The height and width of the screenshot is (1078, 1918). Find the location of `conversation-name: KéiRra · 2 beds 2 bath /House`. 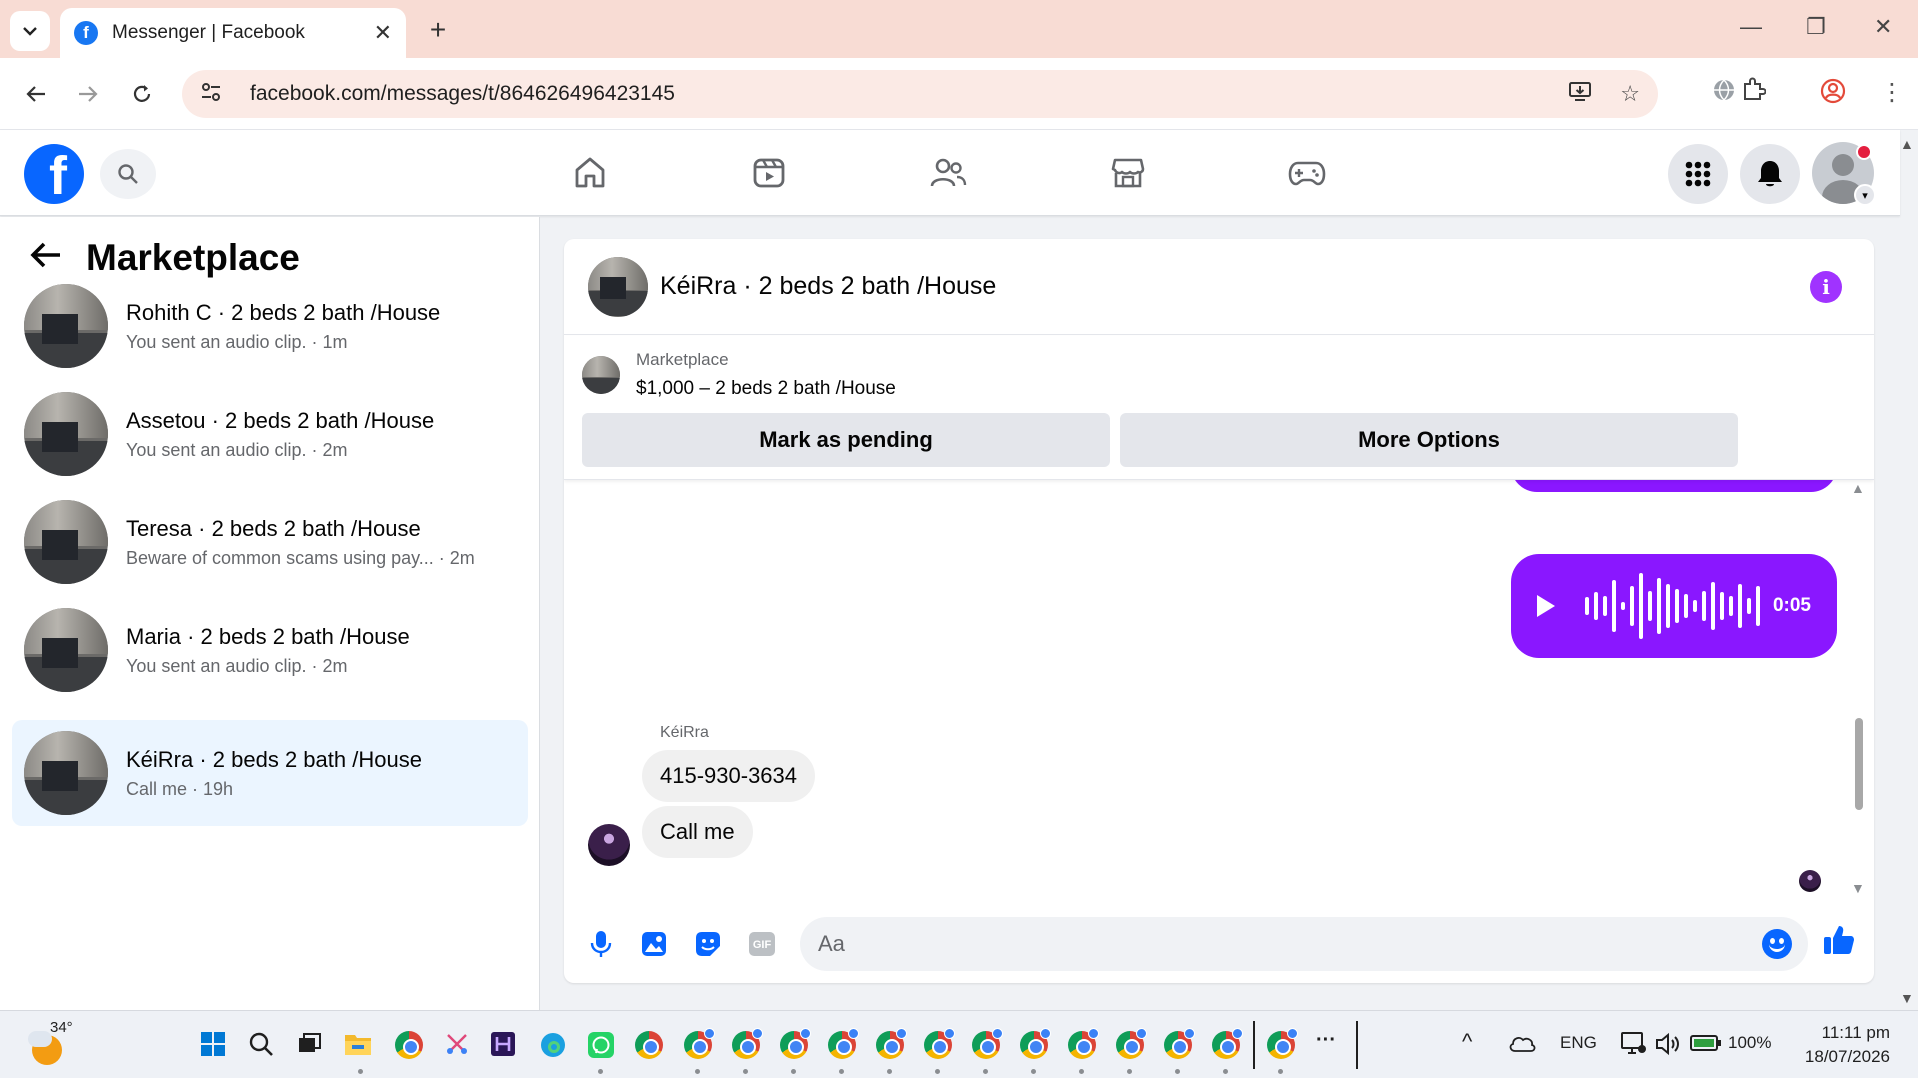

conversation-name: KéiRra · 2 beds 2 bath /House is located at coordinates (274, 759).